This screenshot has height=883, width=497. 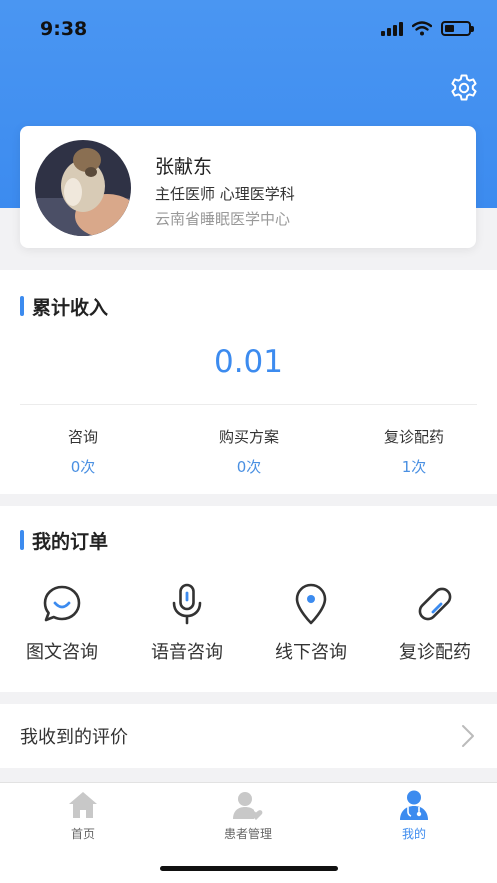 What do you see at coordinates (413, 437) in the screenshot?
I see `stat-label: 复诊配药` at bounding box center [413, 437].